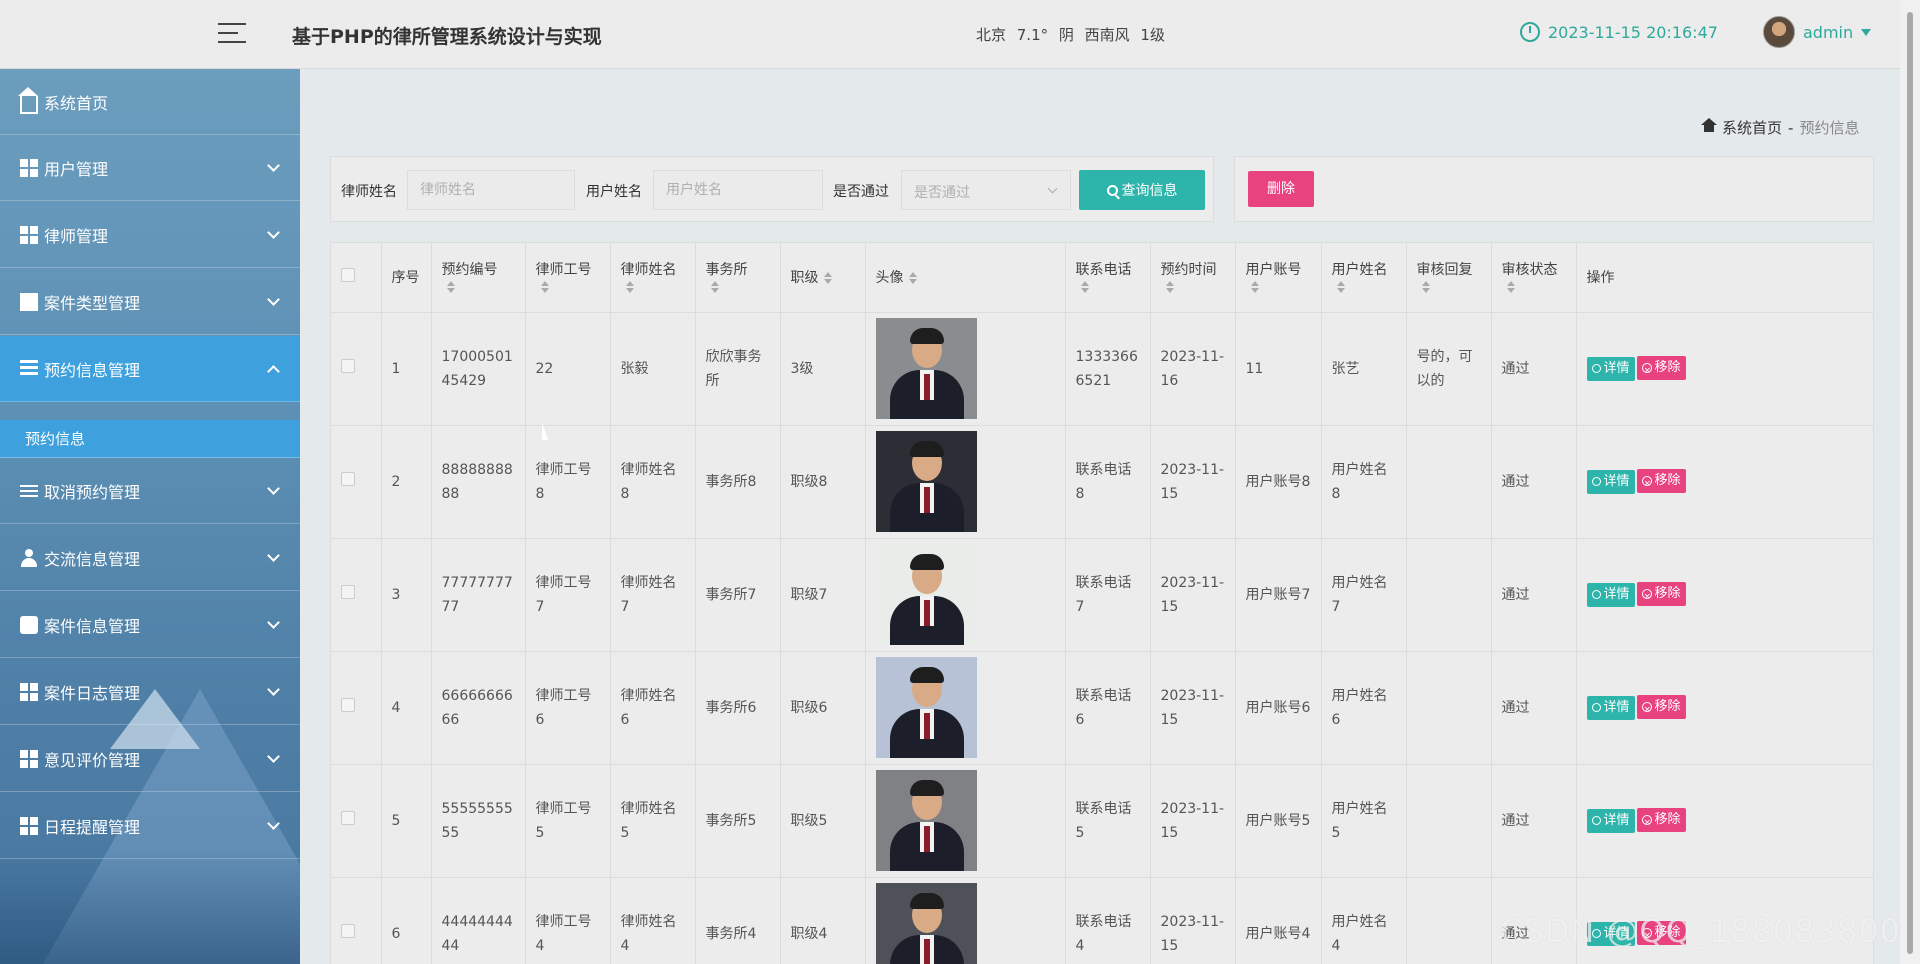 The width and height of the screenshot is (1920, 964). I want to click on sidebar-item-label: 日程提醒管理, so click(92, 827).